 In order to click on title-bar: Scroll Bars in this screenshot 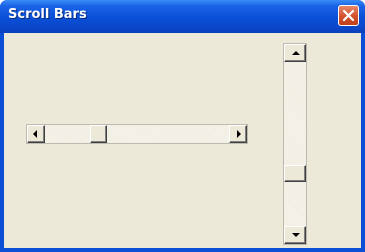, I will do `click(182, 16)`.